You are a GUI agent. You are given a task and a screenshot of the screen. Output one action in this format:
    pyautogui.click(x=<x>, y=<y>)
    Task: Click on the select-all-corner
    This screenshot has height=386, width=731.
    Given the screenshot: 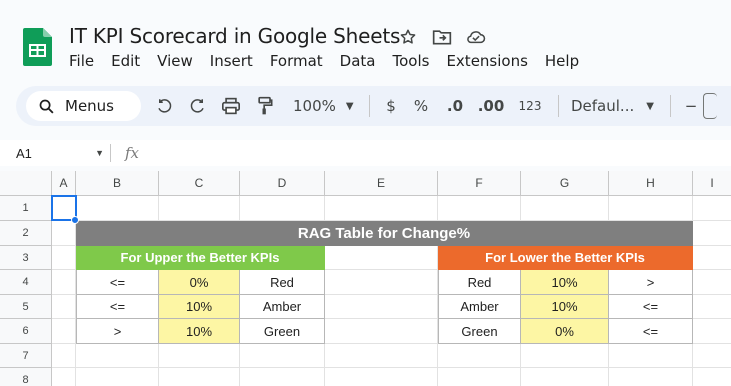 What is the action you would take?
    pyautogui.click(x=26, y=183)
    